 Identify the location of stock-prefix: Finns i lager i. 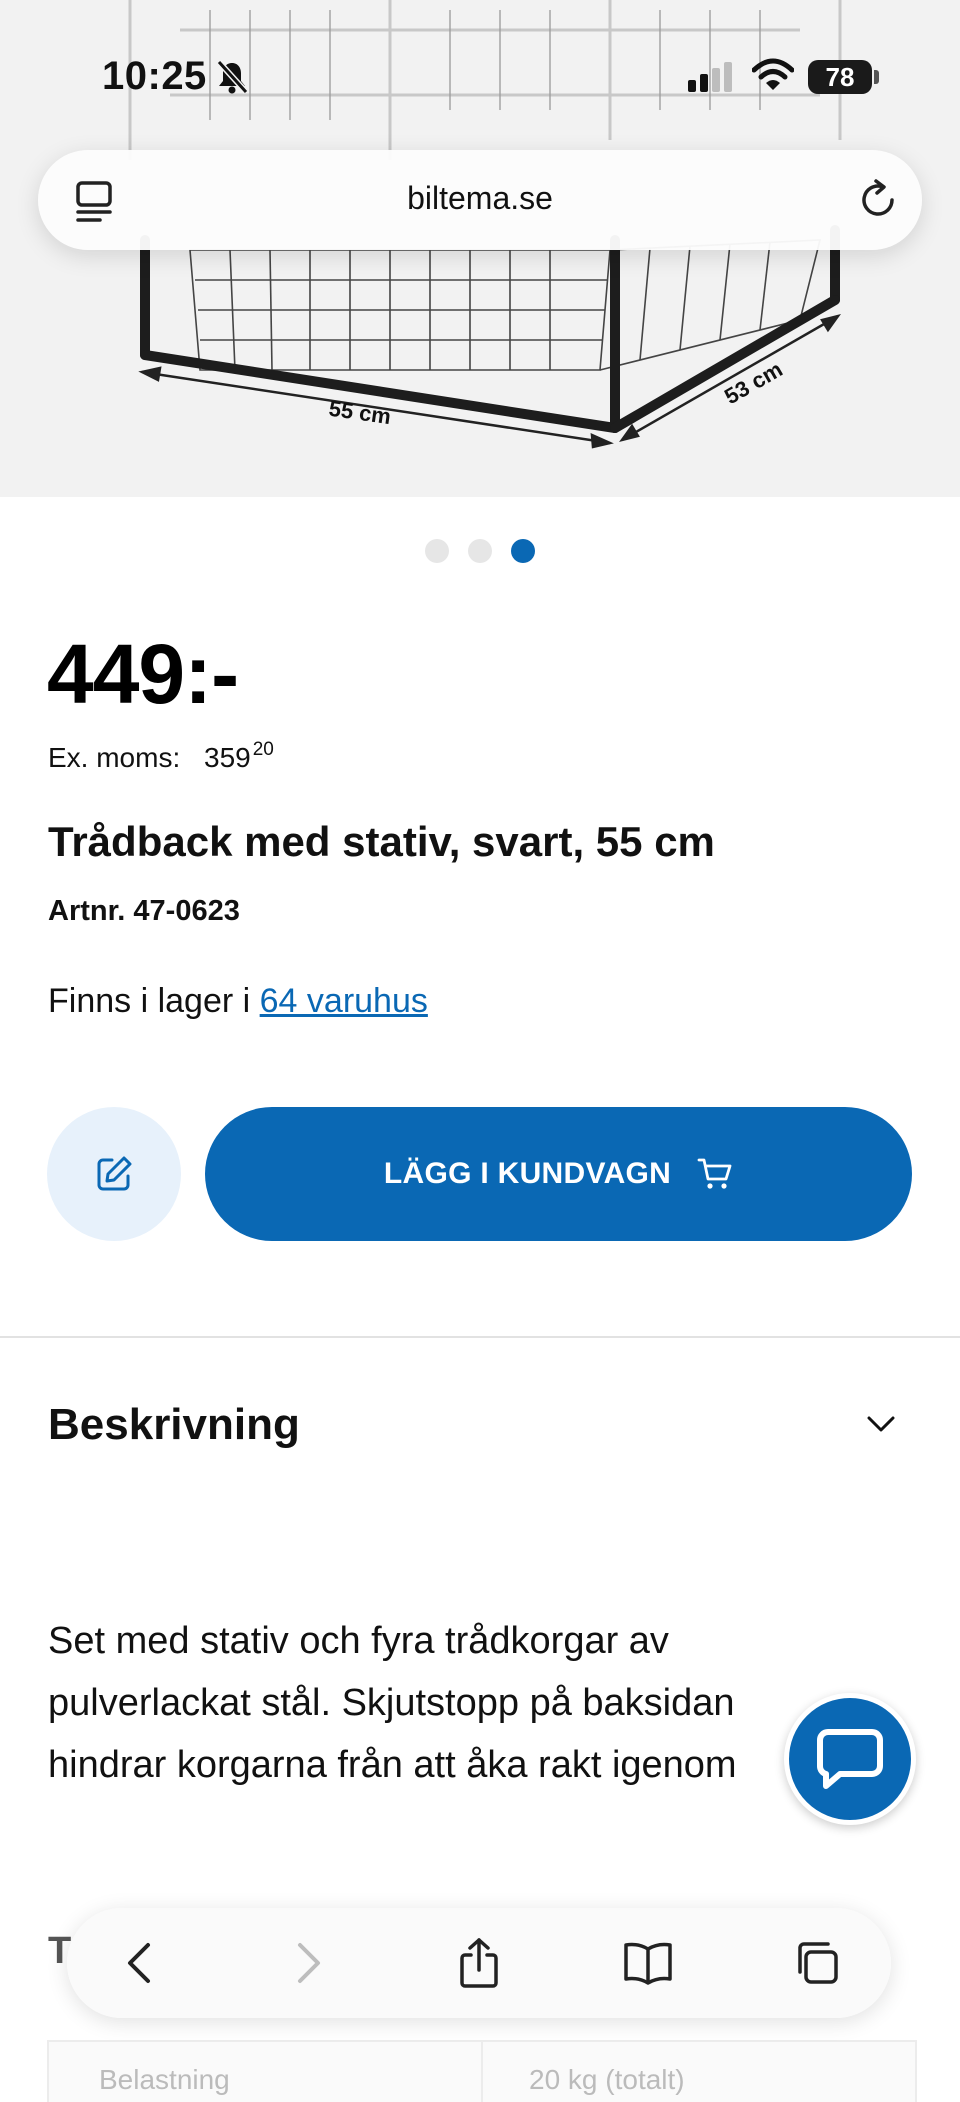
(154, 1001).